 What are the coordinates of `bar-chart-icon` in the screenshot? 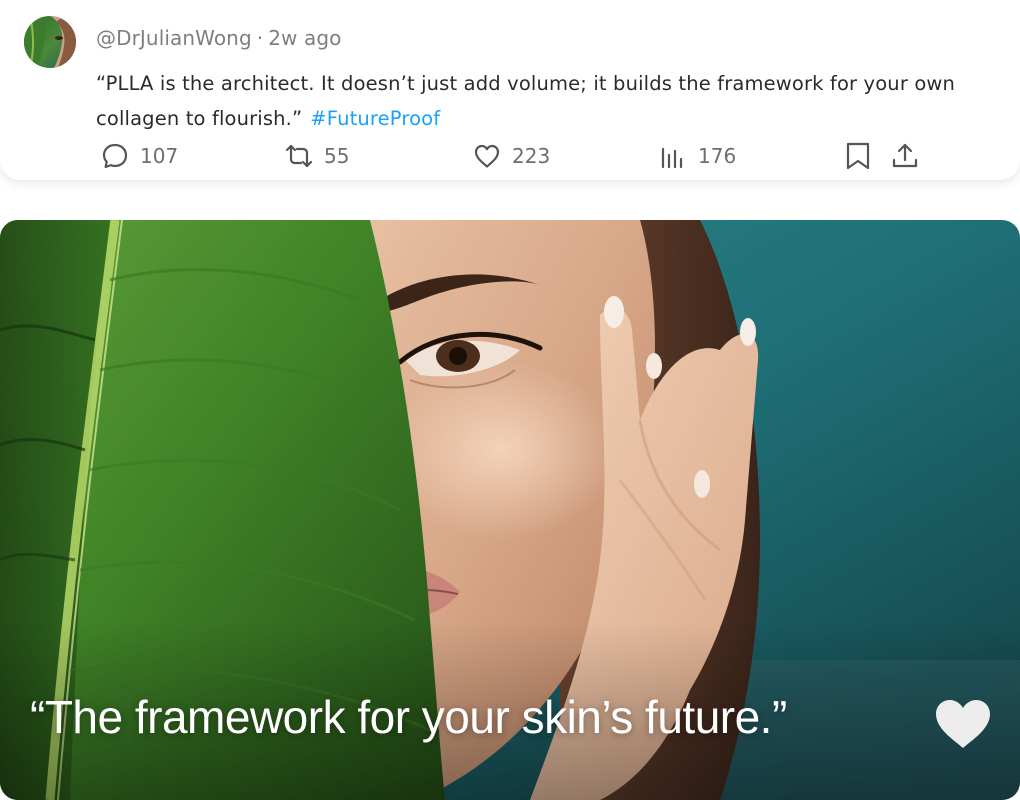 It's located at (673, 156).